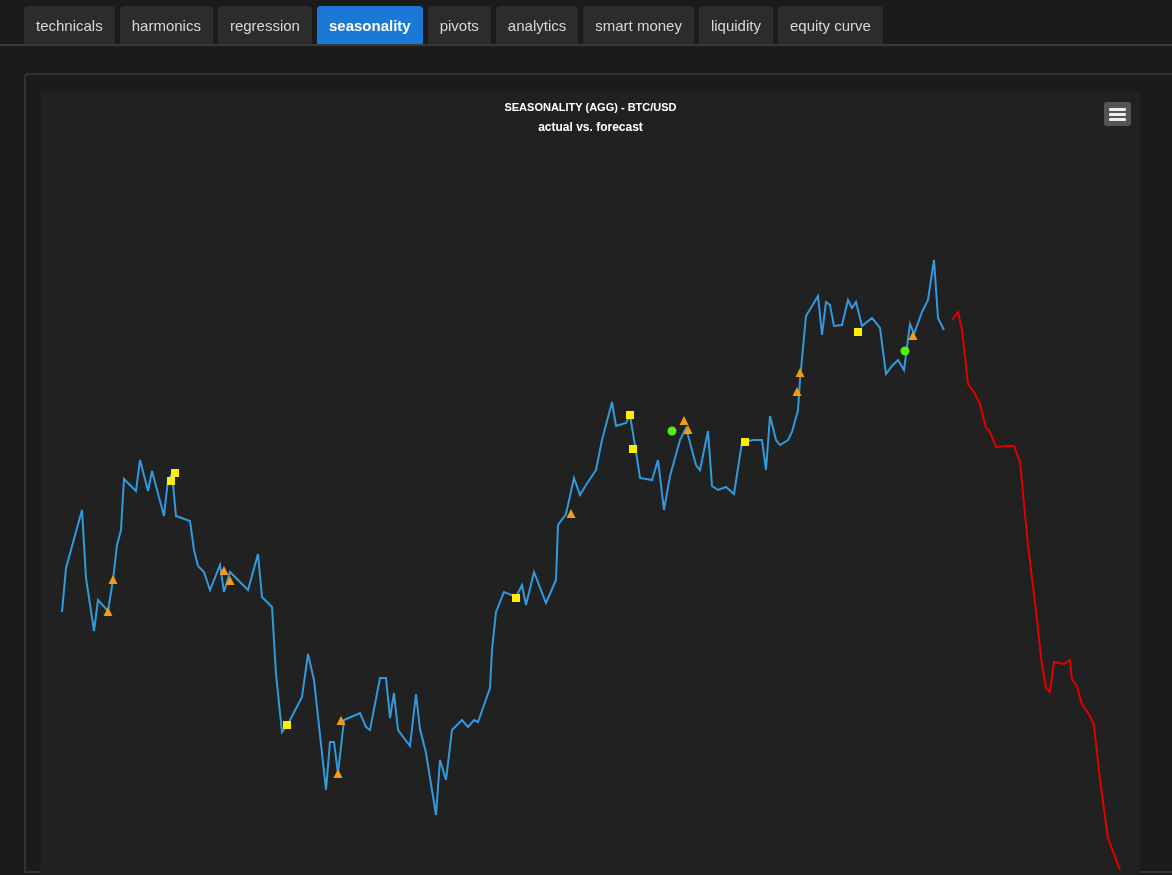 Image resolution: width=1172 pixels, height=875 pixels. What do you see at coordinates (1117, 114) in the screenshot?
I see `menu-button` at bounding box center [1117, 114].